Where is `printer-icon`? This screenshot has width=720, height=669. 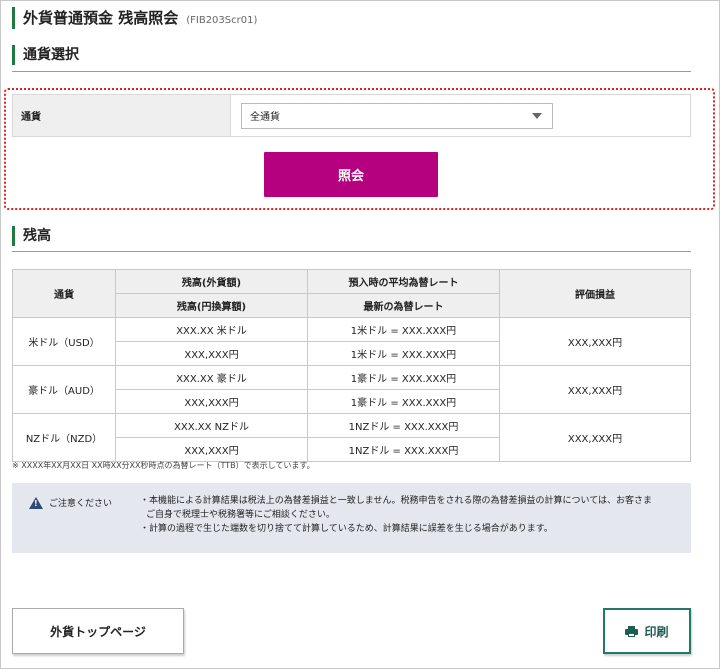 printer-icon is located at coordinates (632, 631).